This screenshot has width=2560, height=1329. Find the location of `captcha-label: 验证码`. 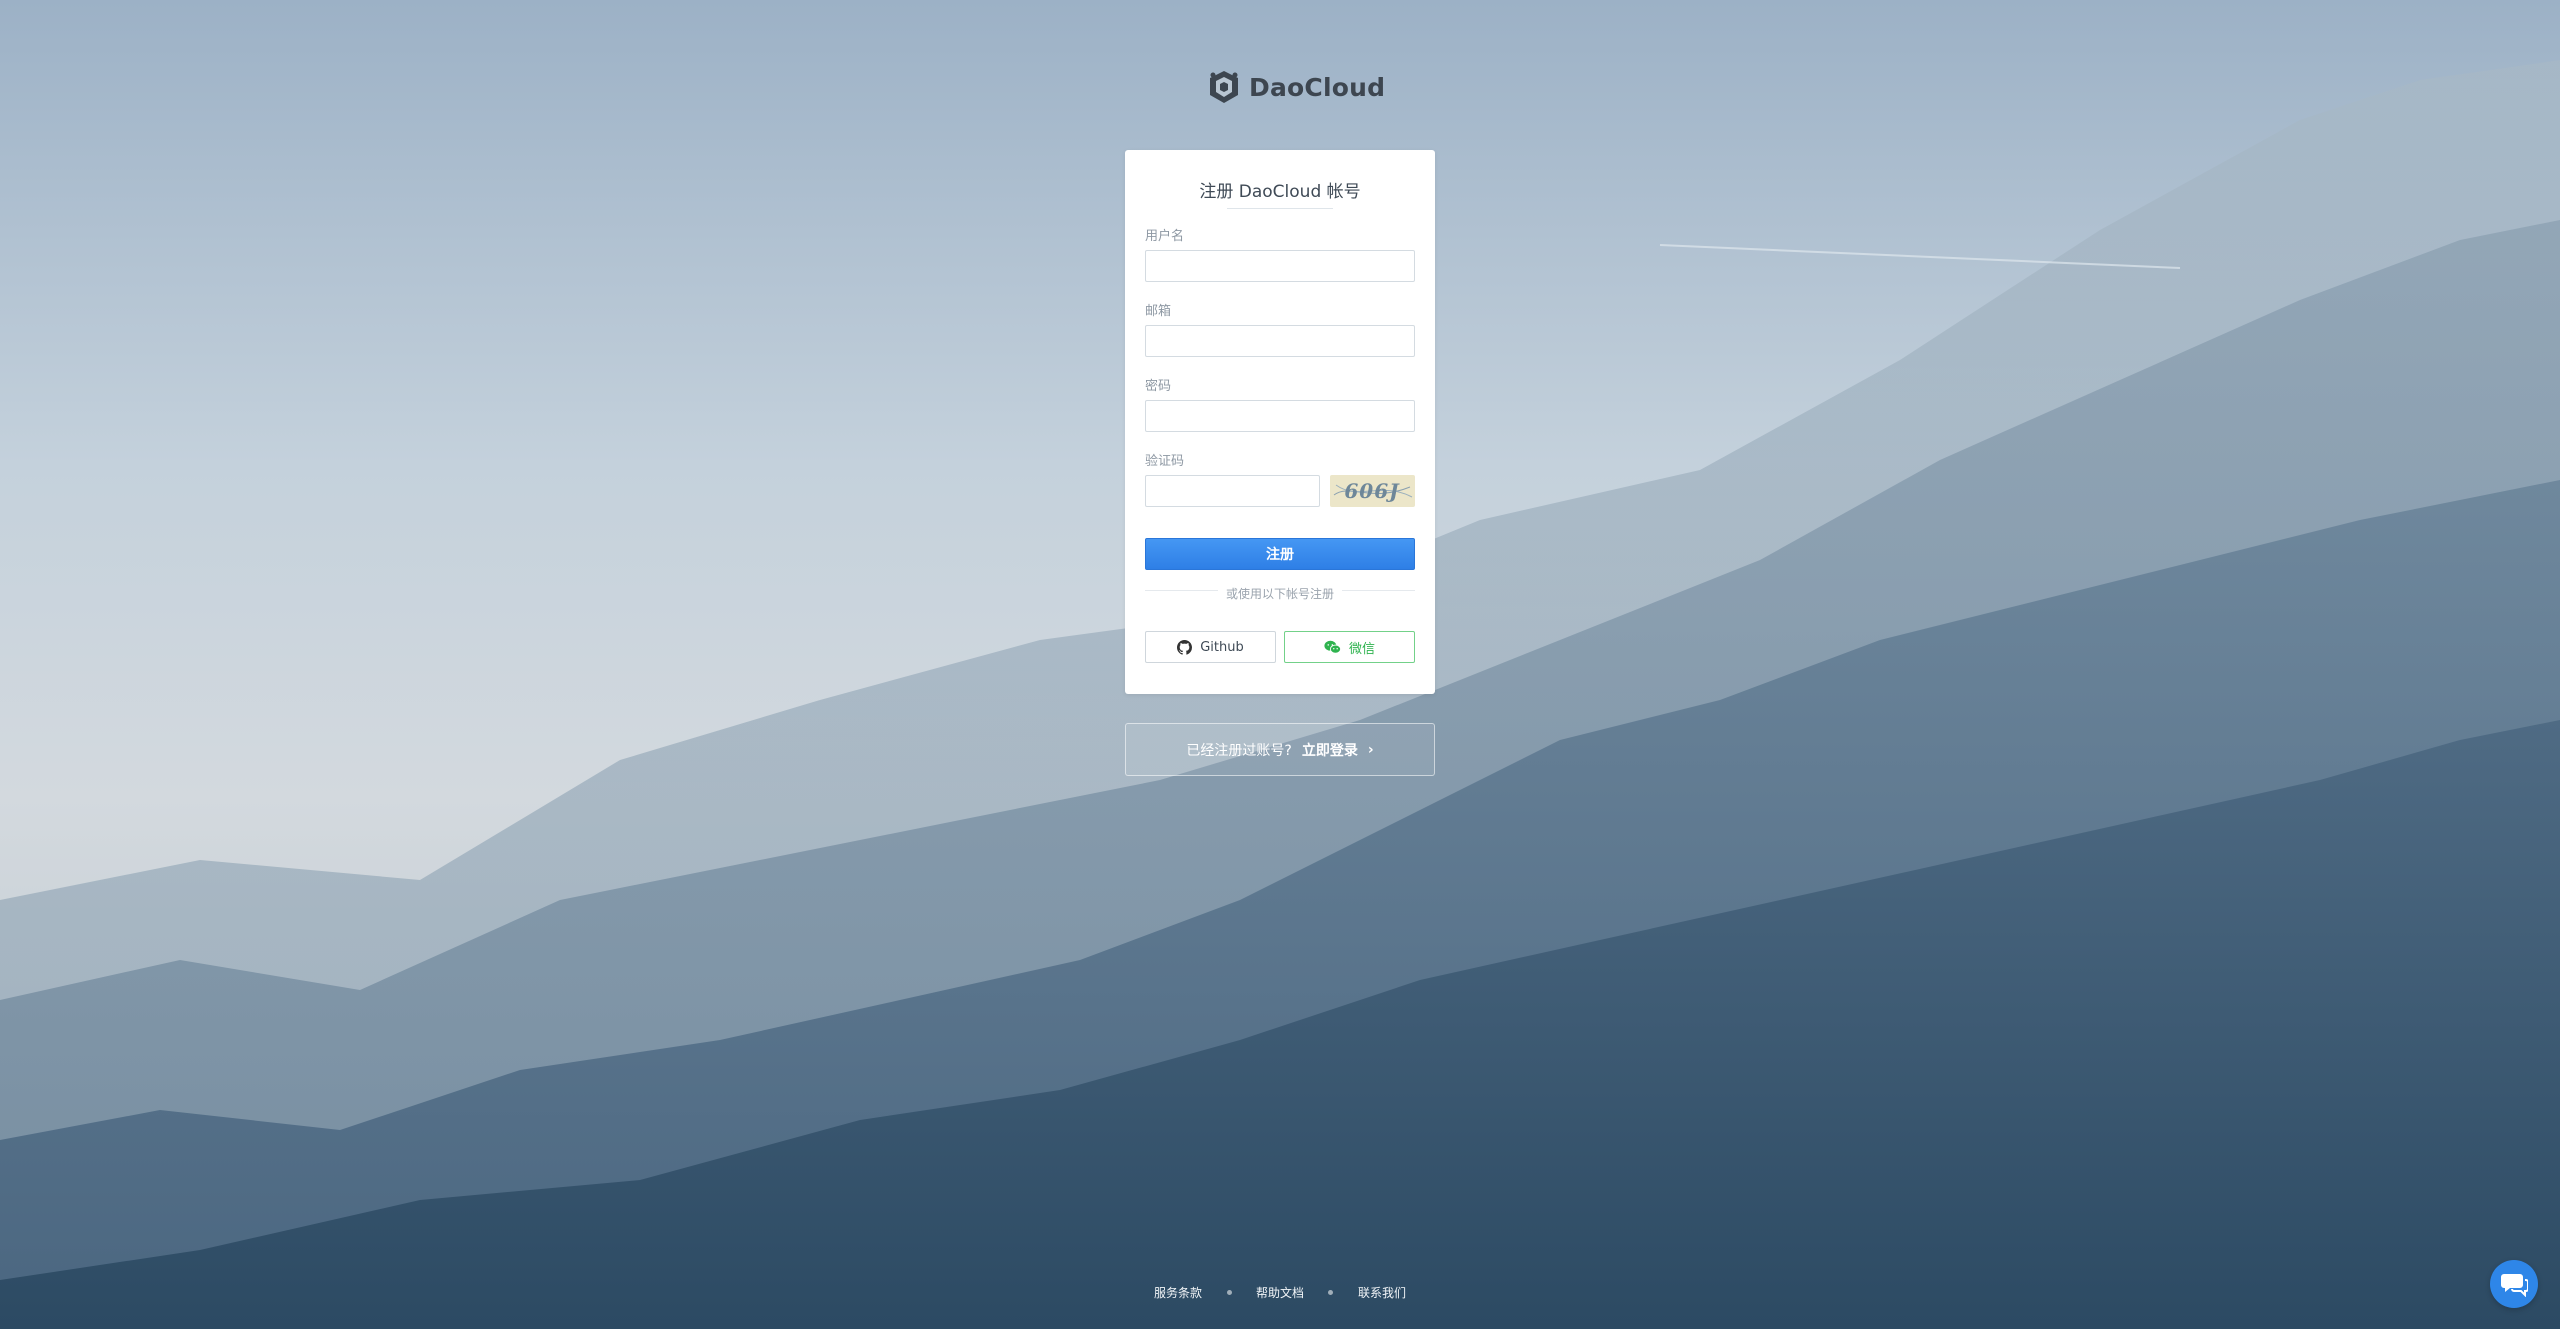

captcha-label: 验证码 is located at coordinates (1165, 461).